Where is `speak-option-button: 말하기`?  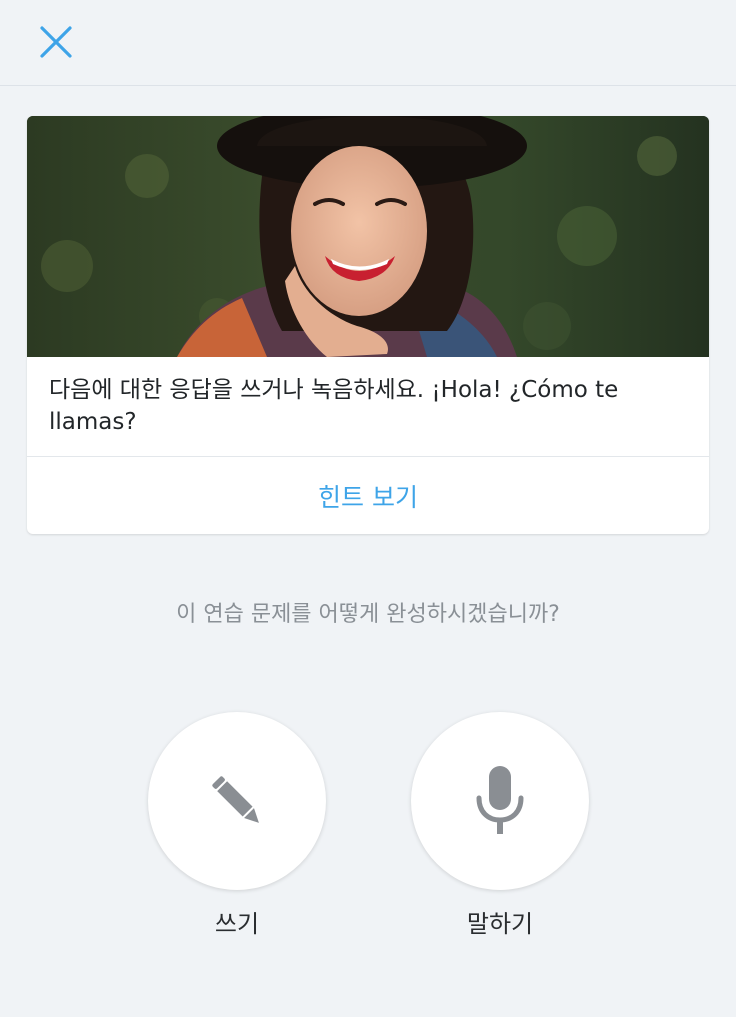 speak-option-button: 말하기 is located at coordinates (500, 827).